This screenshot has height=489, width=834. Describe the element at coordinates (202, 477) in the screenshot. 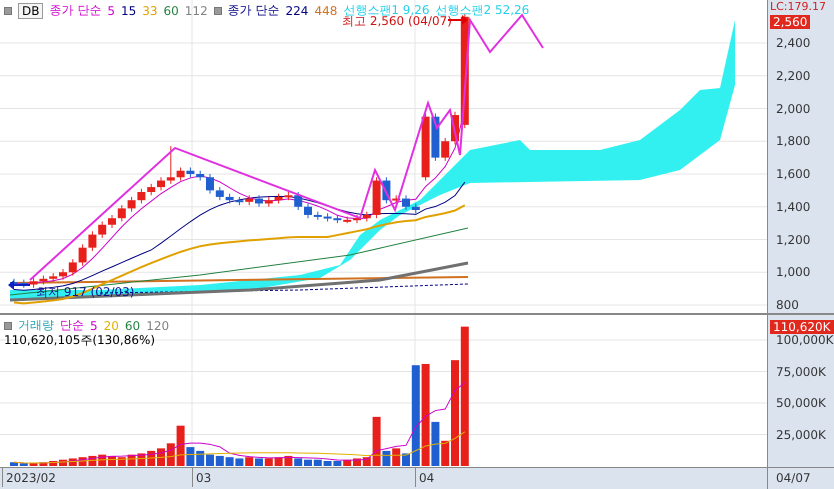

I see `date-label: 03` at that location.